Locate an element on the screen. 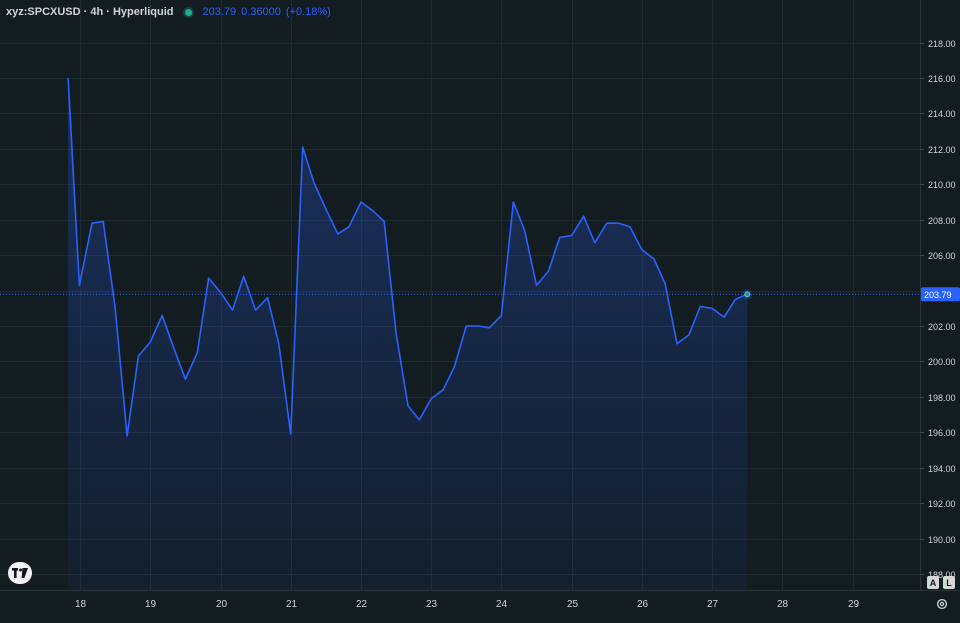 The image size is (960, 623). time-tick-label: 19 is located at coordinates (151, 604).